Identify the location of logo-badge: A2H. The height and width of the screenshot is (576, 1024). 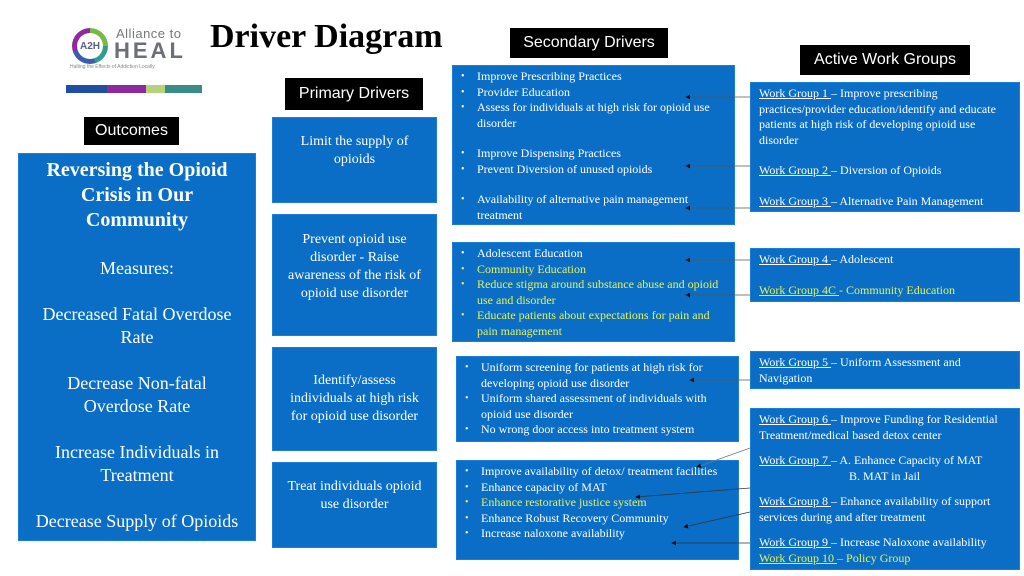
(89, 46).